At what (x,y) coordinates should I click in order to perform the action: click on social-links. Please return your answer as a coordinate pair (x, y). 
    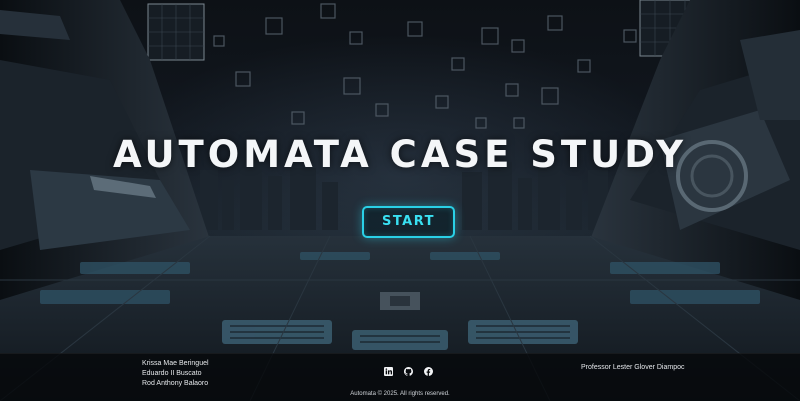
    Looking at the image, I should click on (408, 371).